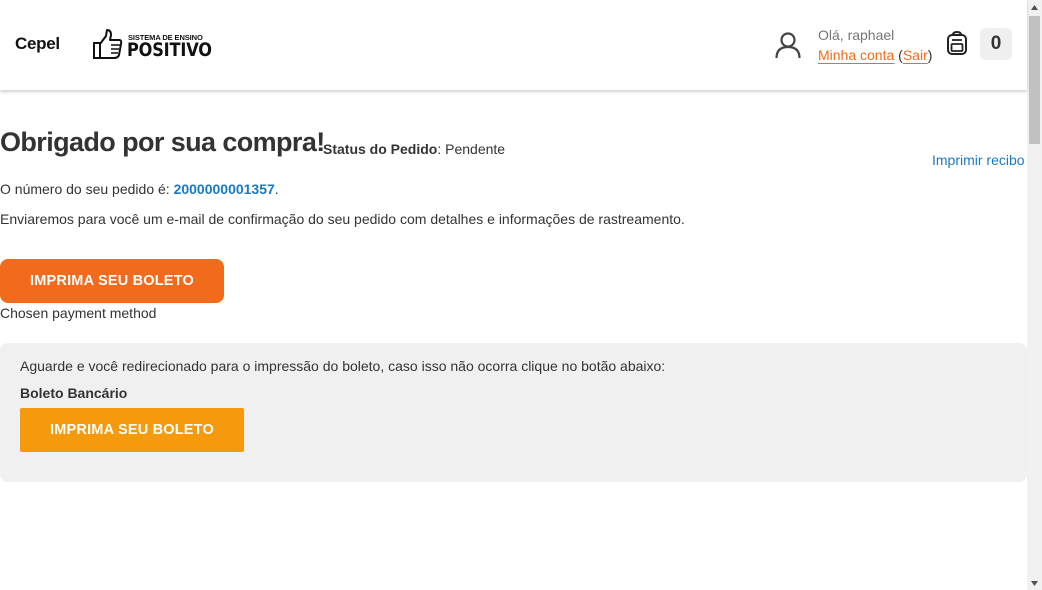 The width and height of the screenshot is (1042, 590). I want to click on vertical-scrollbar, so click(1034, 295).